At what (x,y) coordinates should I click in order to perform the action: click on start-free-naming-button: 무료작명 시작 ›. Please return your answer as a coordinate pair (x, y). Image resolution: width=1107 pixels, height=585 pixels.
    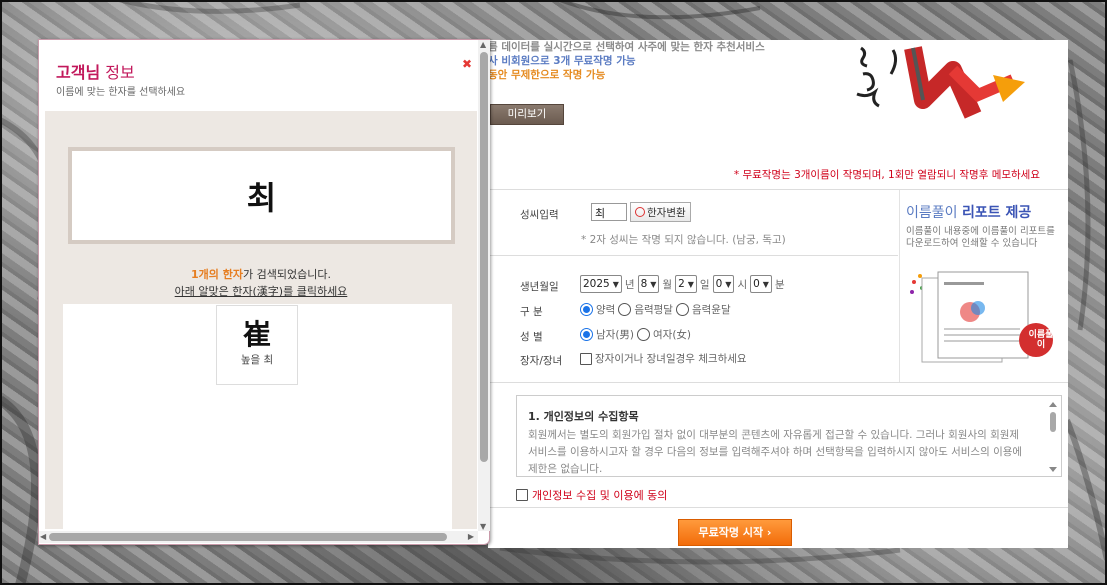
    Looking at the image, I should click on (735, 532).